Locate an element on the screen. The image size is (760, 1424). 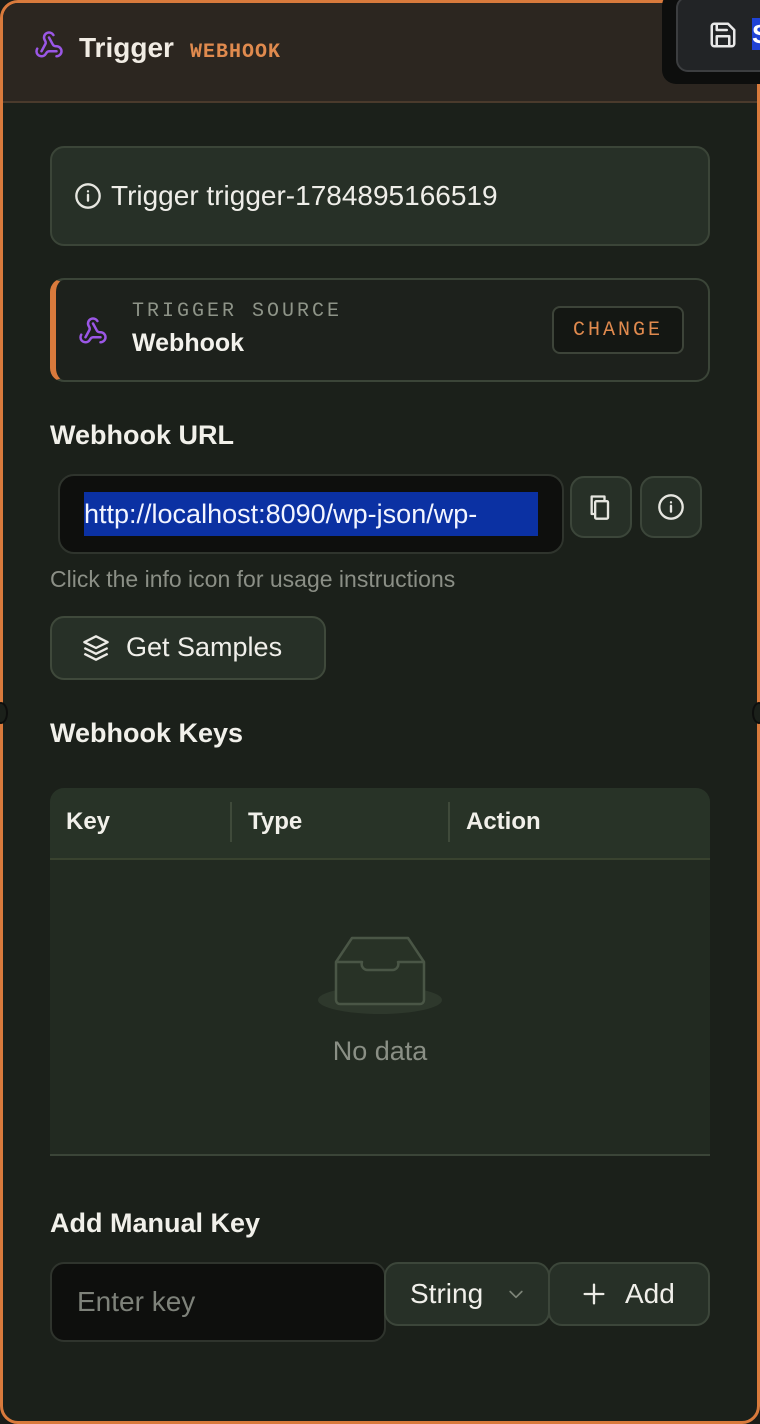
get-samples-label: Get Samples is located at coordinates (204, 647).